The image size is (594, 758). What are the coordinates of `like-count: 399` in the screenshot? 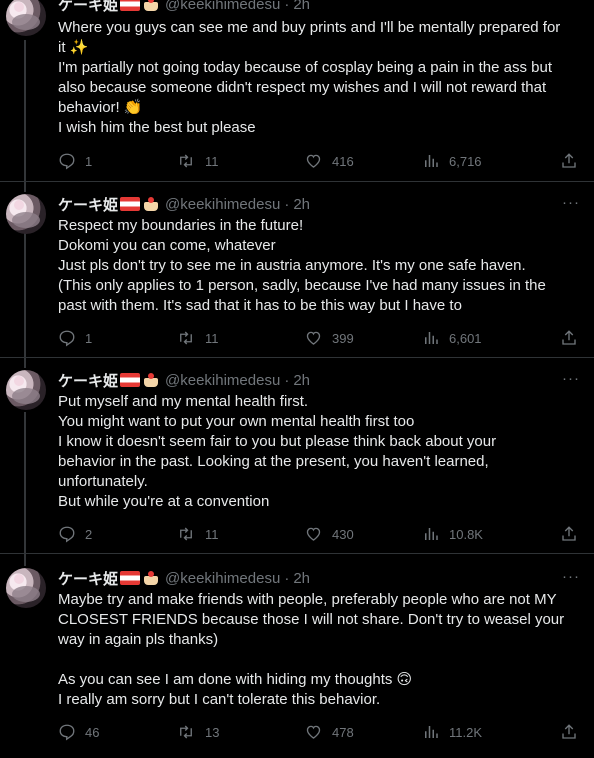 It's located at (343, 338).